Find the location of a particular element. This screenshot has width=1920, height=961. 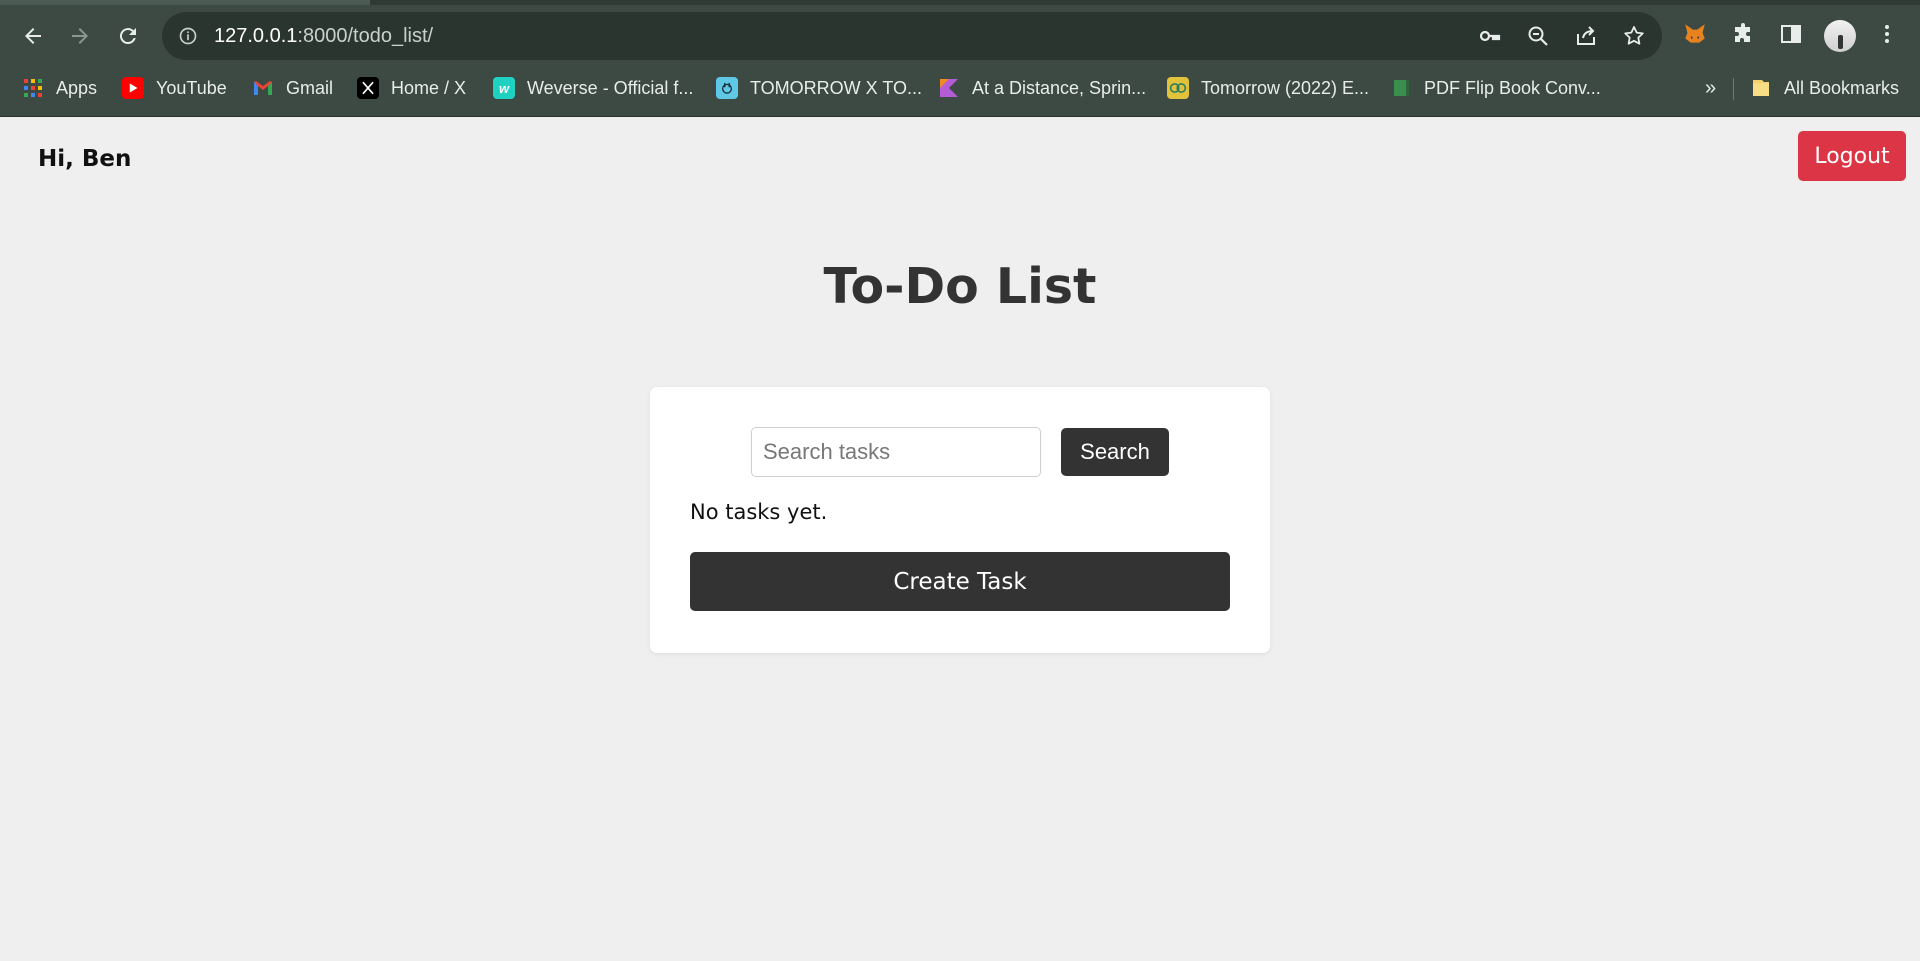

todo-card: Search No tasks yet. Create Task is located at coordinates (960, 520).